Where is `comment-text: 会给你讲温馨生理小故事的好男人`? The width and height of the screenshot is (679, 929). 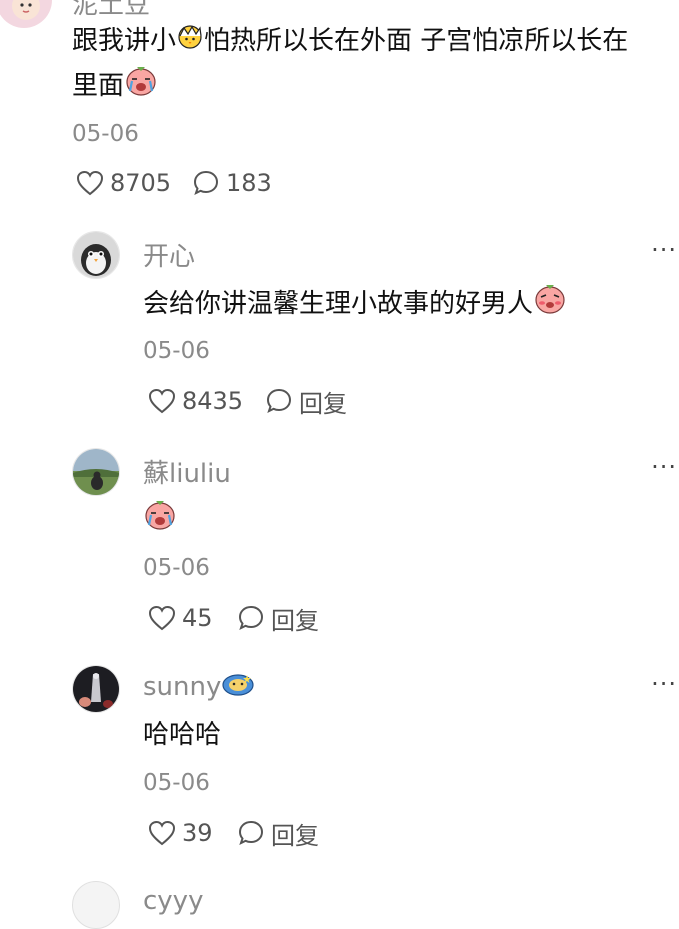 comment-text: 会给你讲温馨生理小故事的好男人 is located at coordinates (355, 304).